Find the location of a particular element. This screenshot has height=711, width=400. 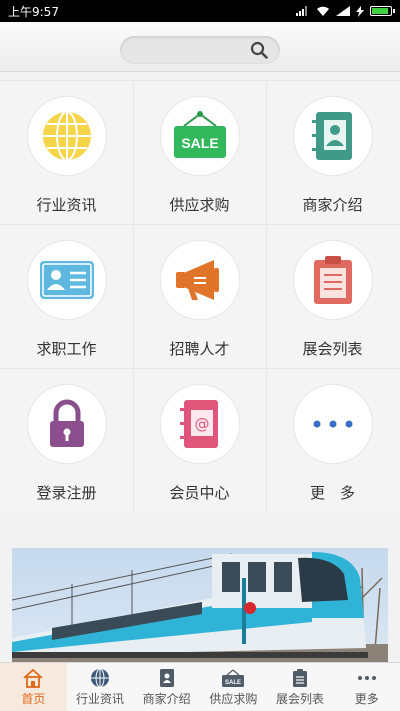

at-symbol: @ is located at coordinates (201, 424).